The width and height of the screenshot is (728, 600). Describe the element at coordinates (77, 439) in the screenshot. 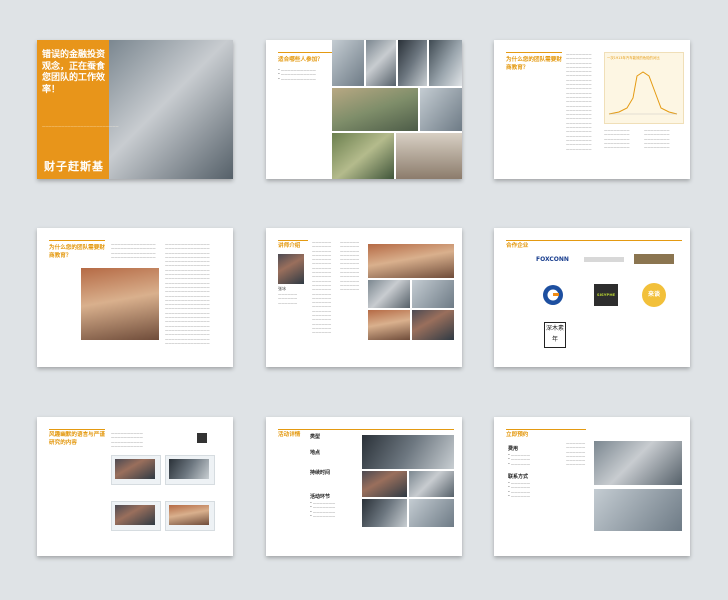

I see `page-heading: 风趣幽默的语言与严谨研究的内容` at that location.